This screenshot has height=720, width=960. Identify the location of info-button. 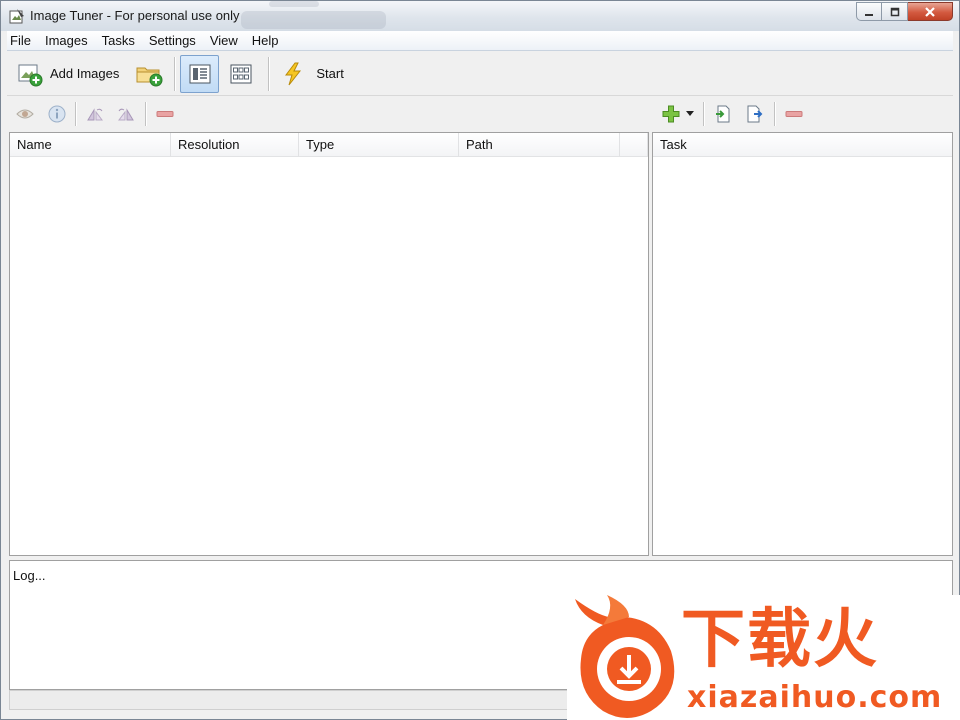
(57, 114).